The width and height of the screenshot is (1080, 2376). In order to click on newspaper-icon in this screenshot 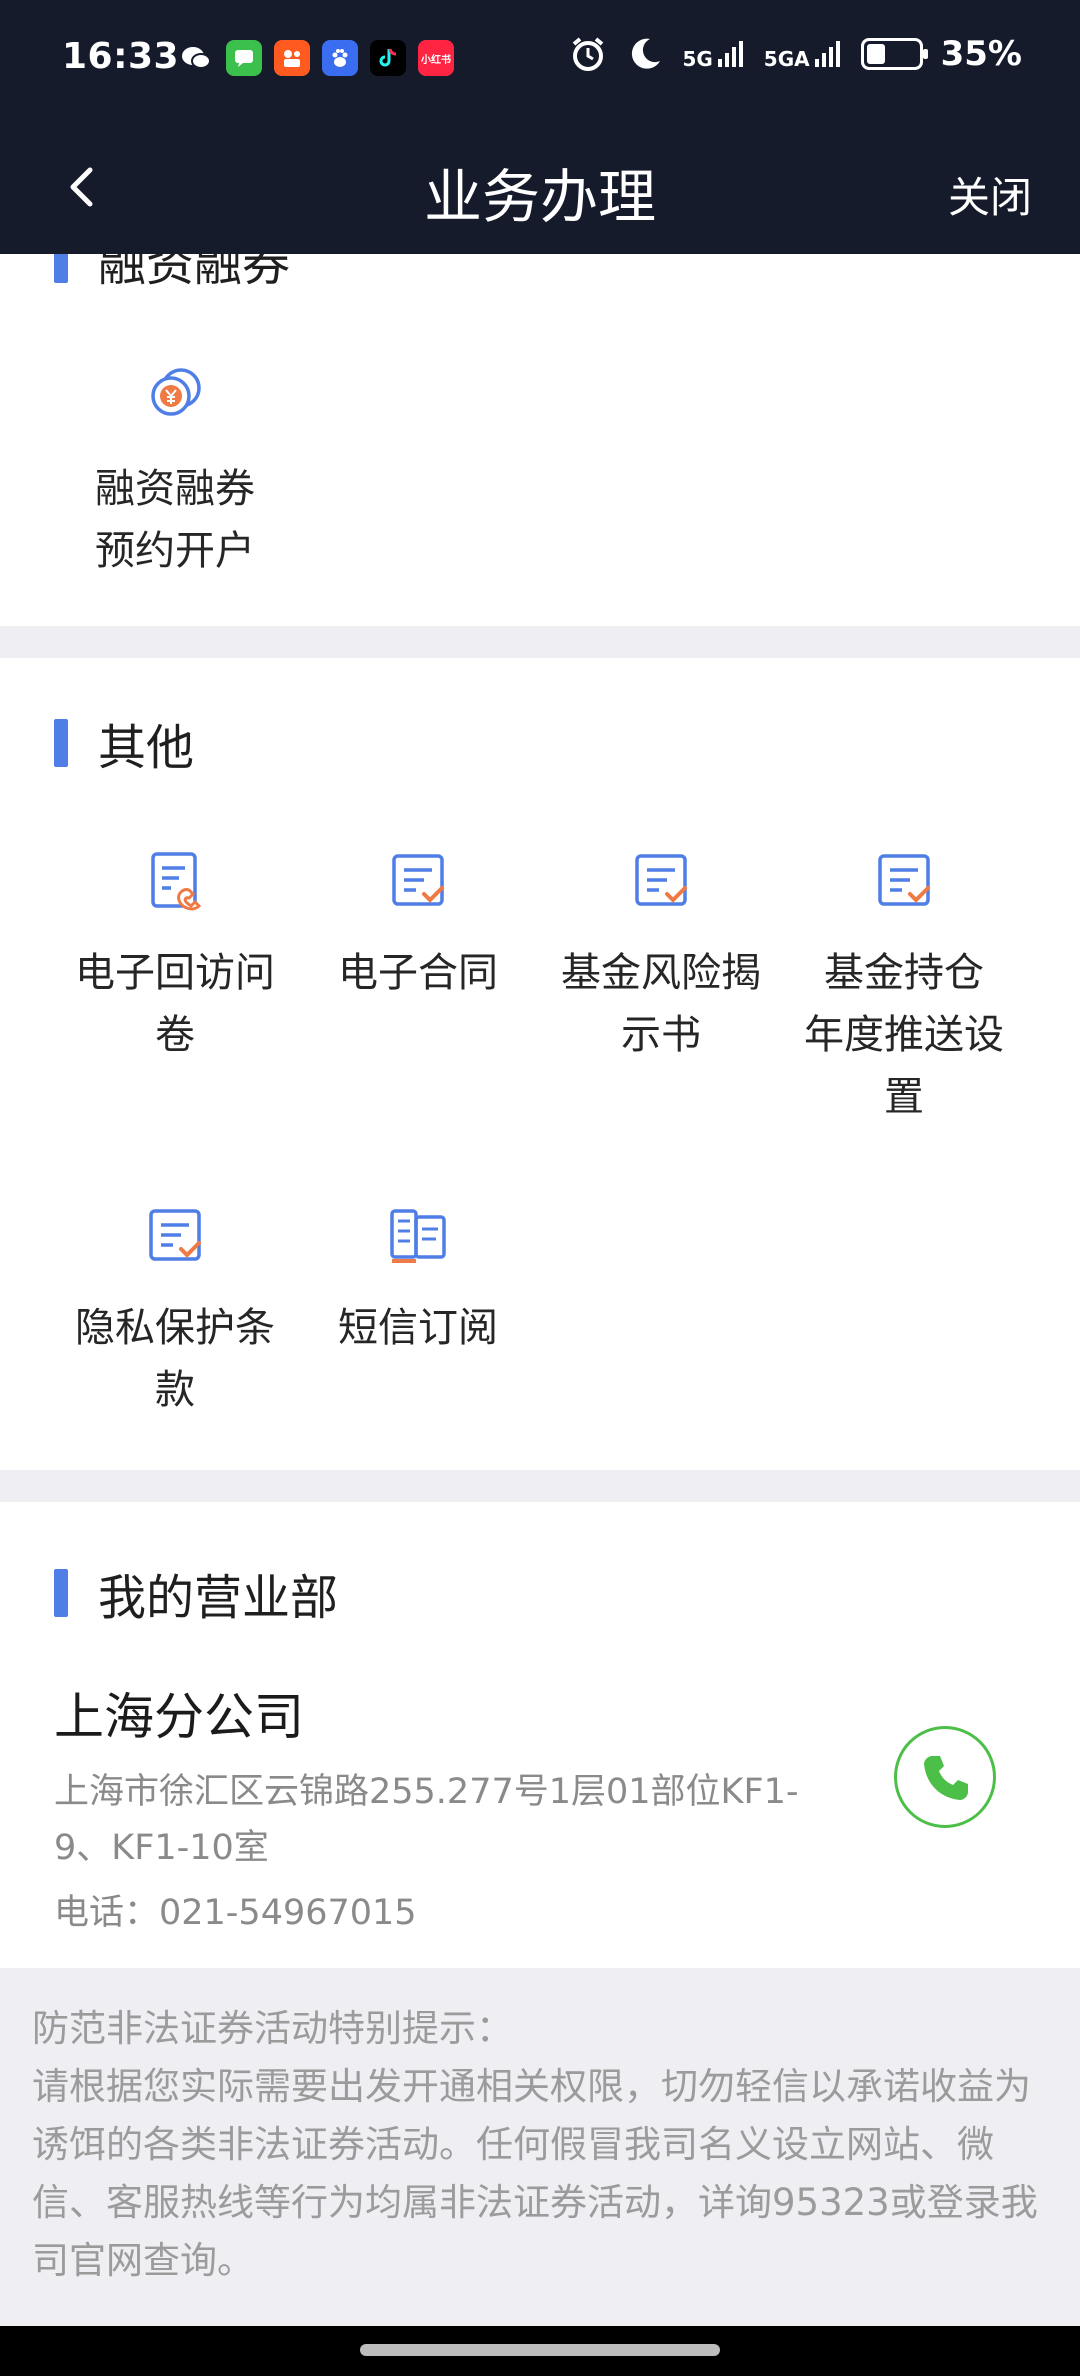, I will do `click(418, 1236)`.